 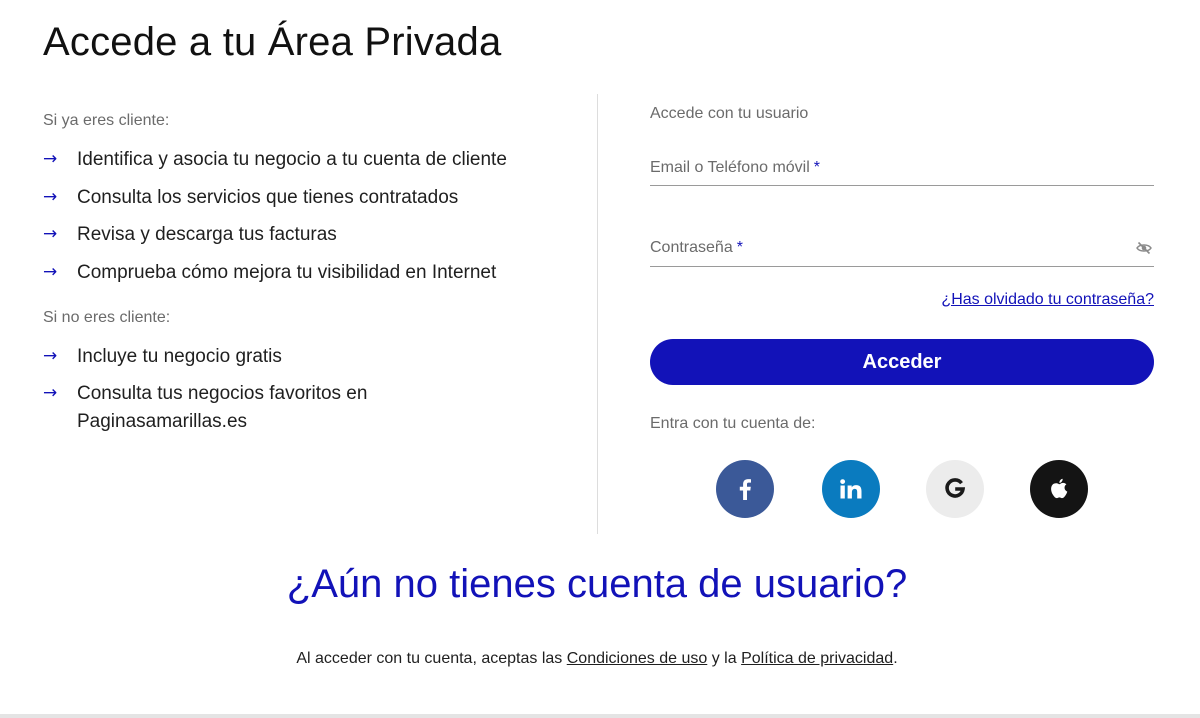 What do you see at coordinates (902, 362) in the screenshot?
I see `login-button: Acceder` at bounding box center [902, 362].